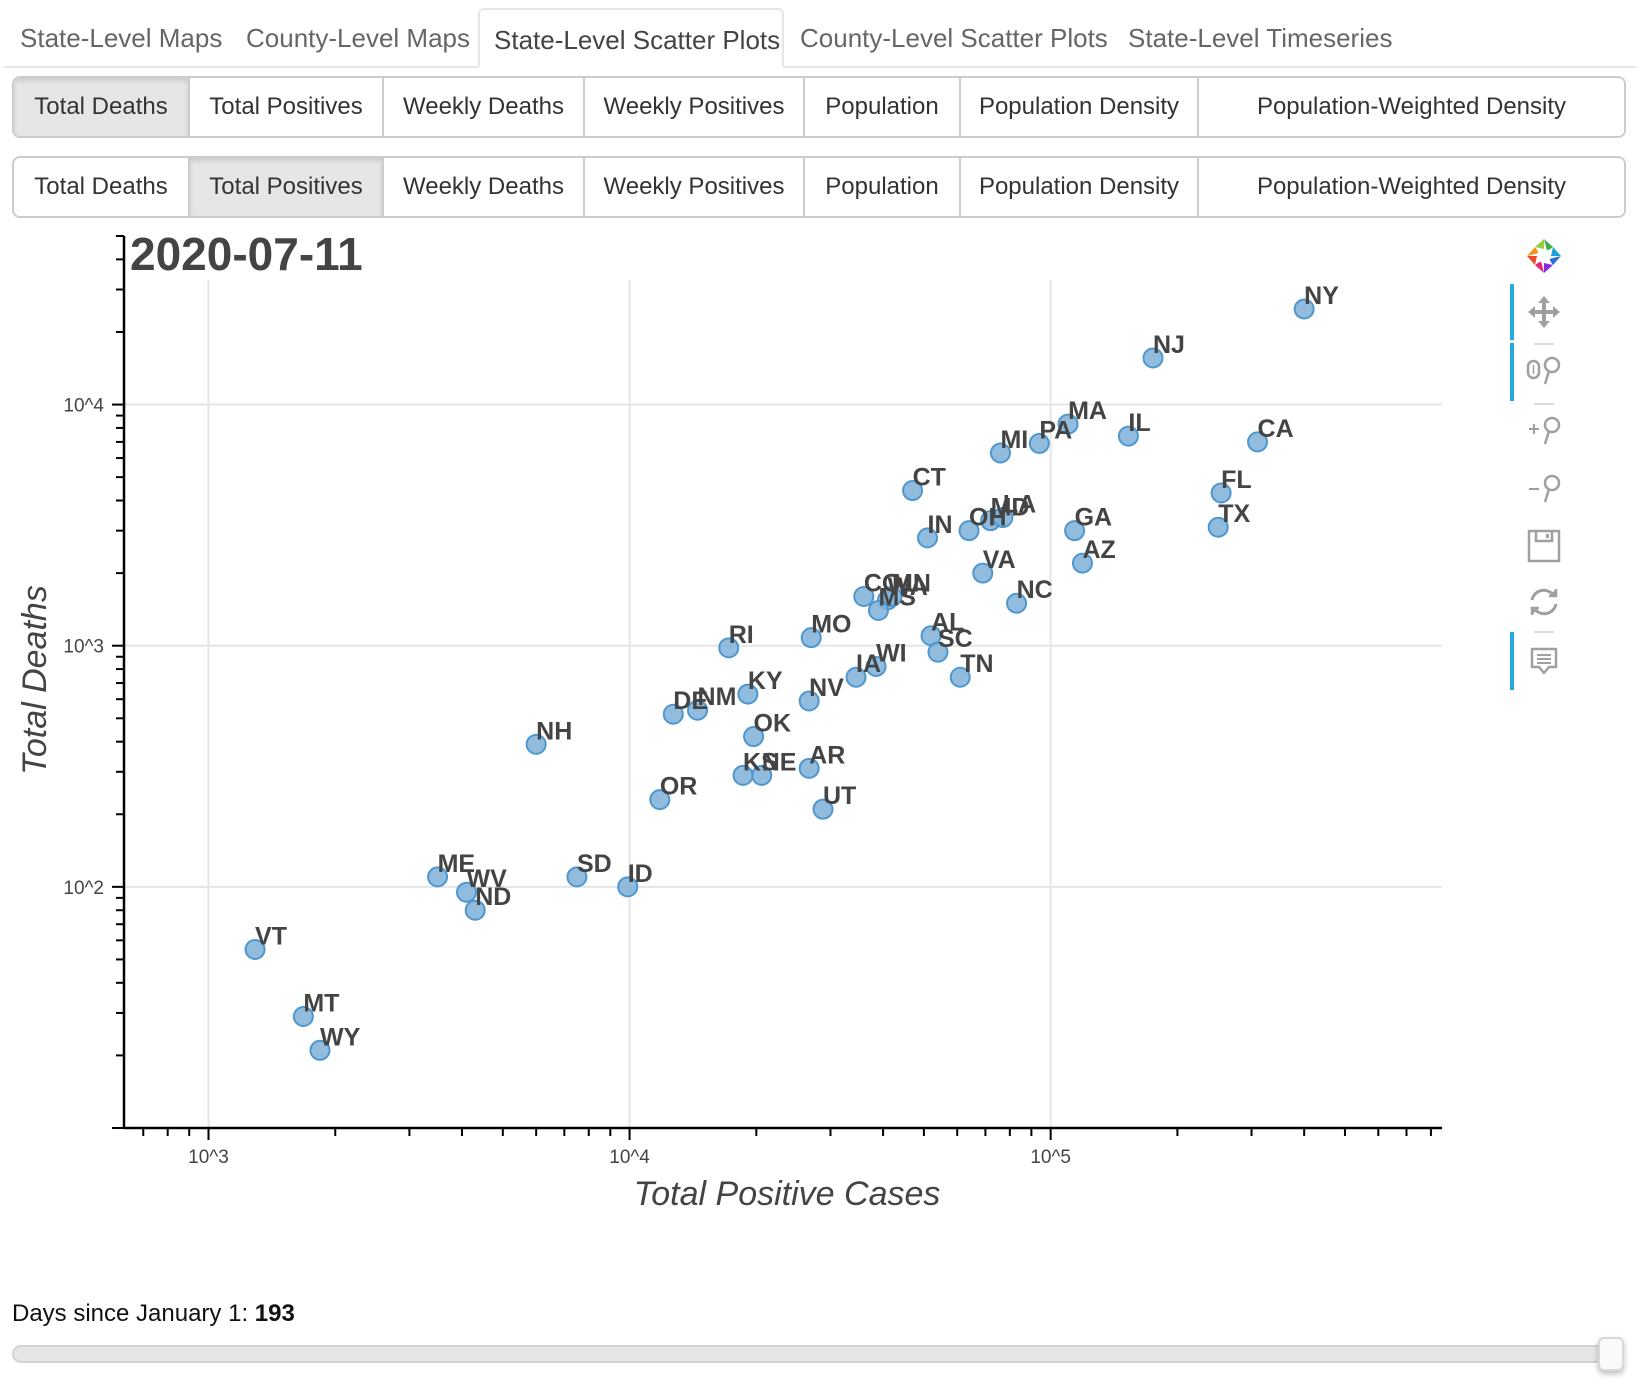 This screenshot has height=1394, width=1646. I want to click on x-total-positives-button: Total Positives, so click(287, 187).